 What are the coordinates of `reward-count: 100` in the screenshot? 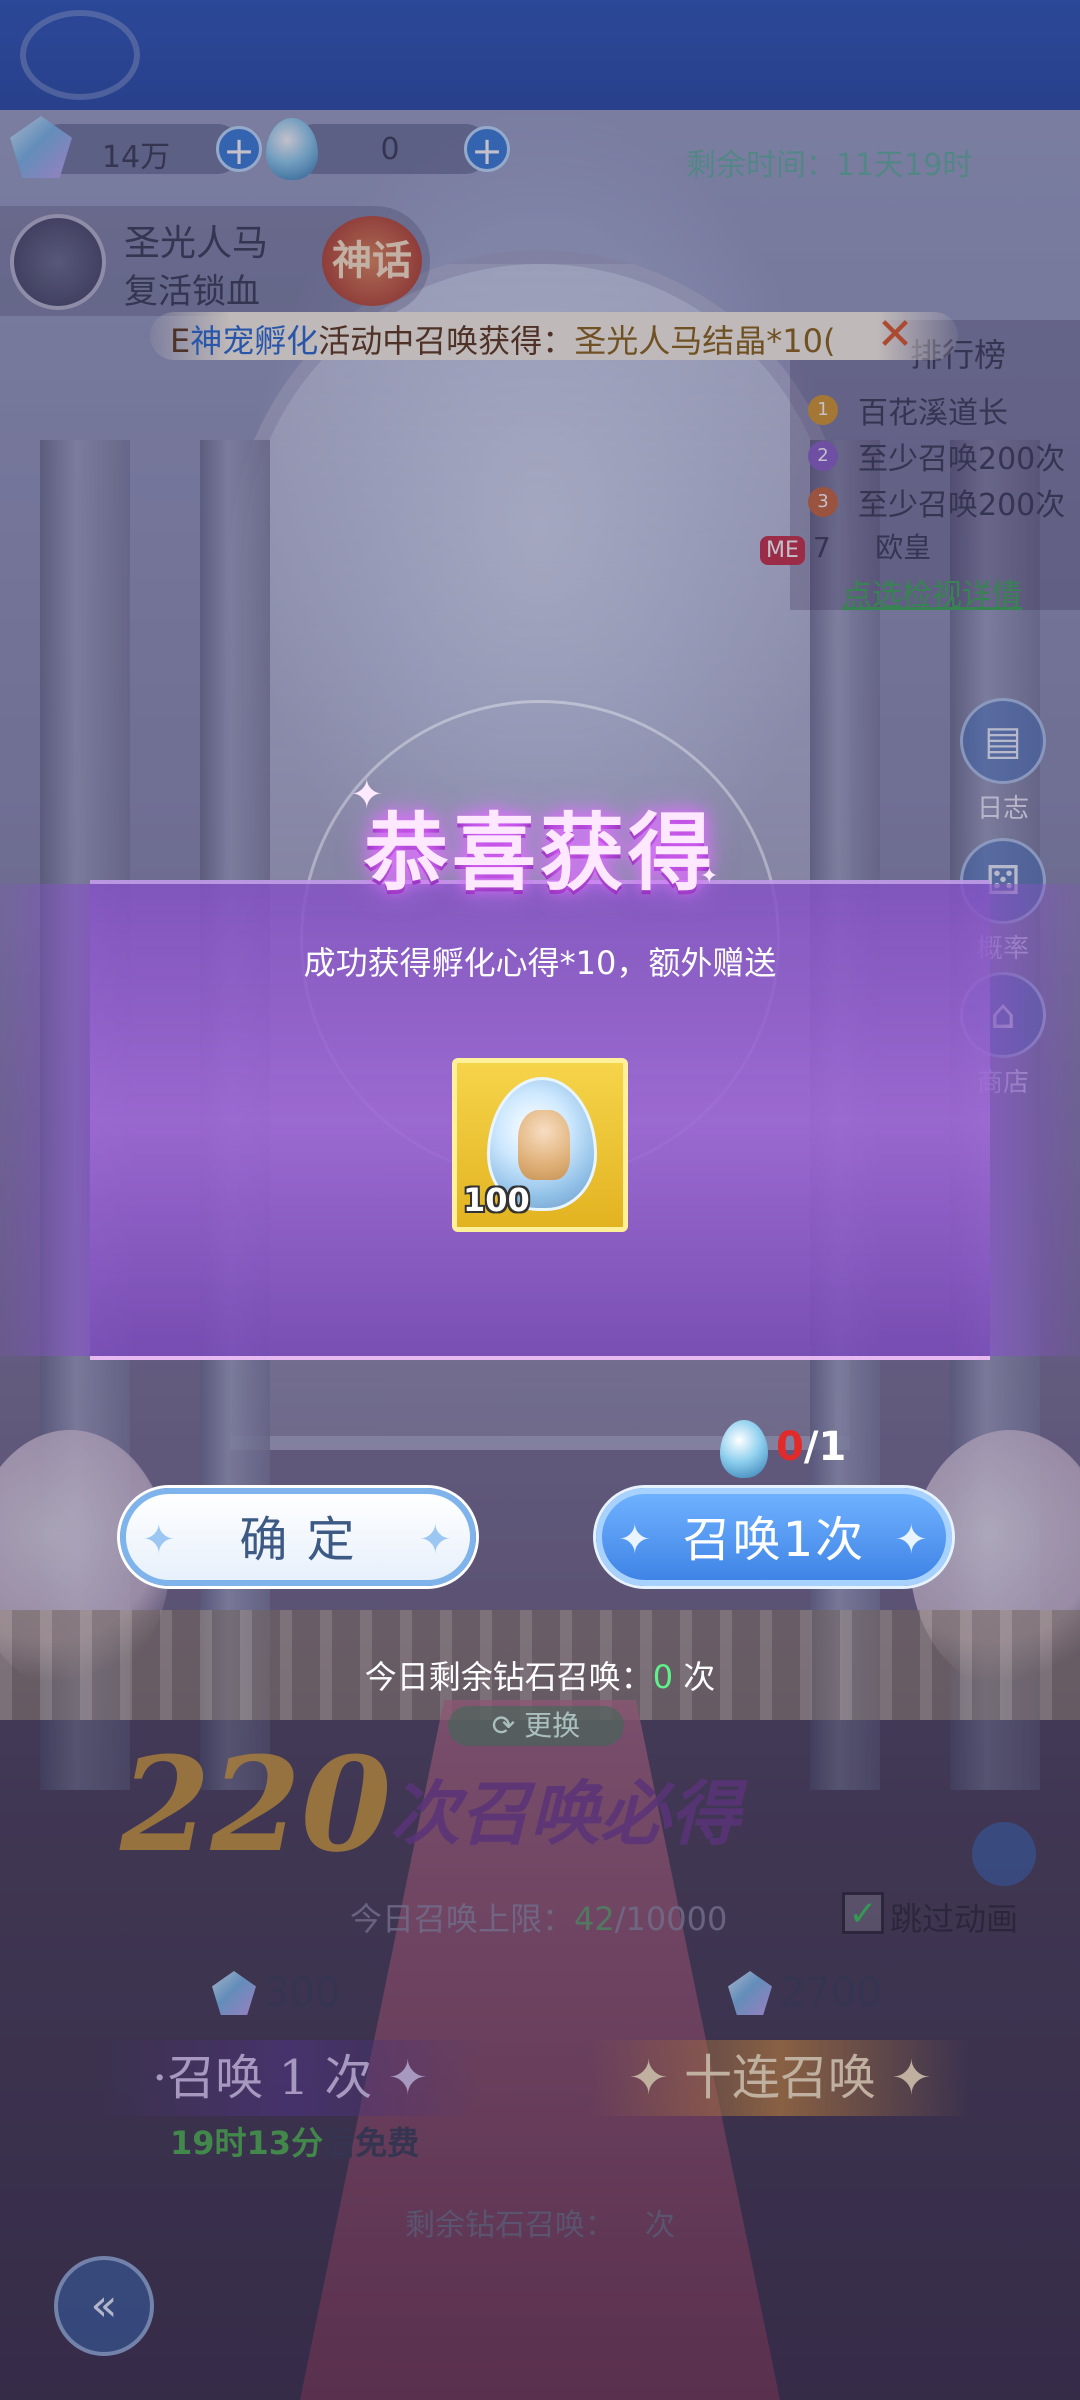 It's located at (496, 1200).